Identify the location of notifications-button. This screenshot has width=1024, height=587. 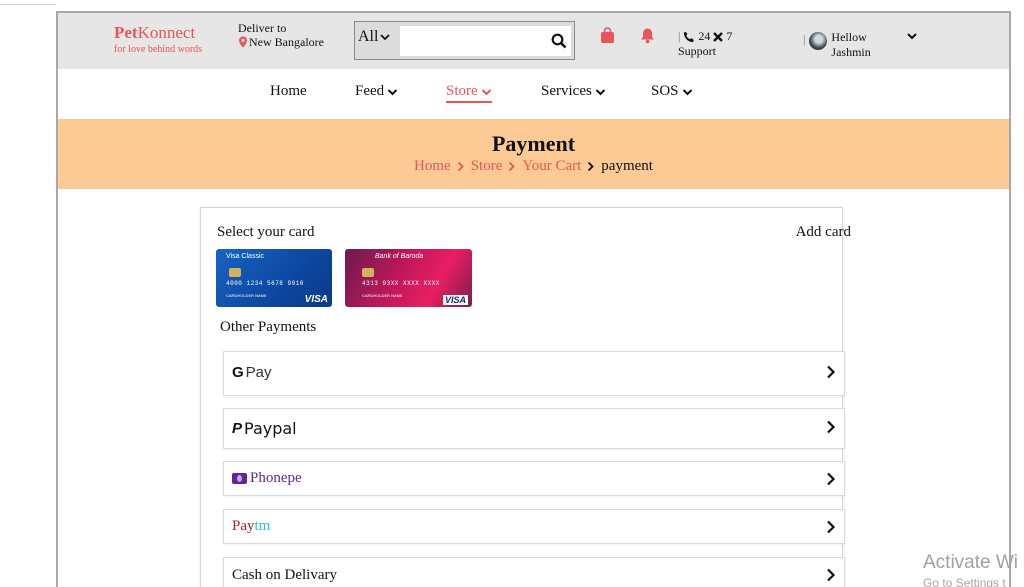
(647, 35).